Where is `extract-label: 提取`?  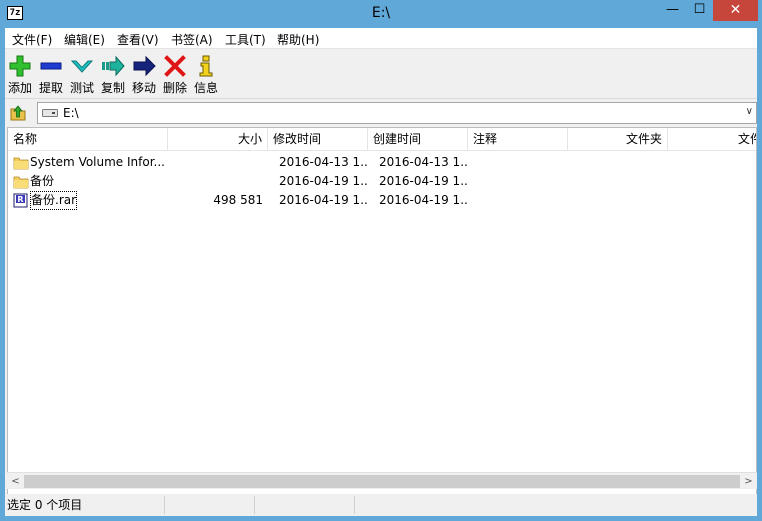
extract-label: 提取 is located at coordinates (50, 88).